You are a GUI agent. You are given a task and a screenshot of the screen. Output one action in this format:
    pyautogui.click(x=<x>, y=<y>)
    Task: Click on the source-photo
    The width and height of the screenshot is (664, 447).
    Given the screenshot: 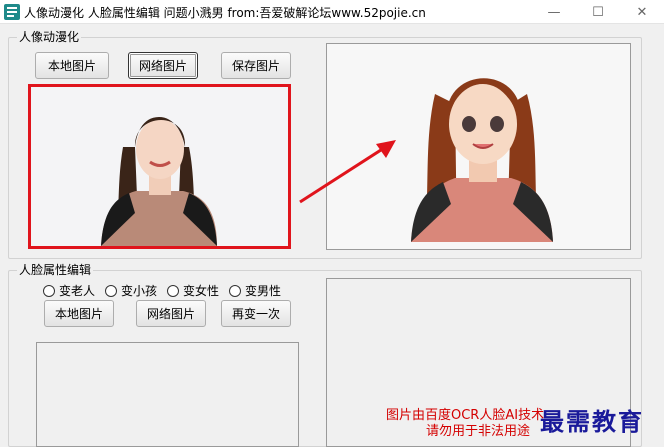 What is the action you would take?
    pyautogui.click(x=159, y=166)
    